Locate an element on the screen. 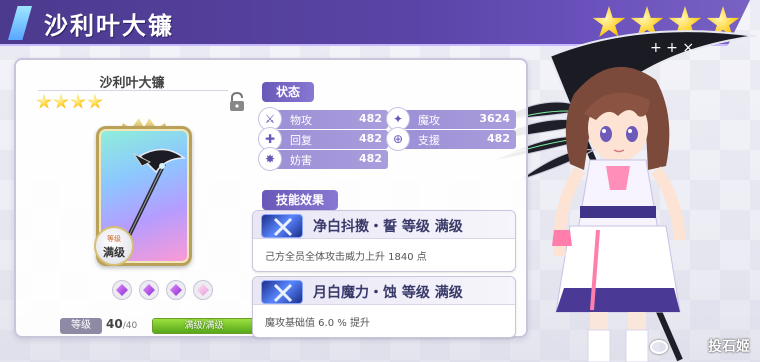 This screenshot has width=760, height=362. skill-description: 己方全员全体攻击威力上升 1840 点 is located at coordinates (346, 257).